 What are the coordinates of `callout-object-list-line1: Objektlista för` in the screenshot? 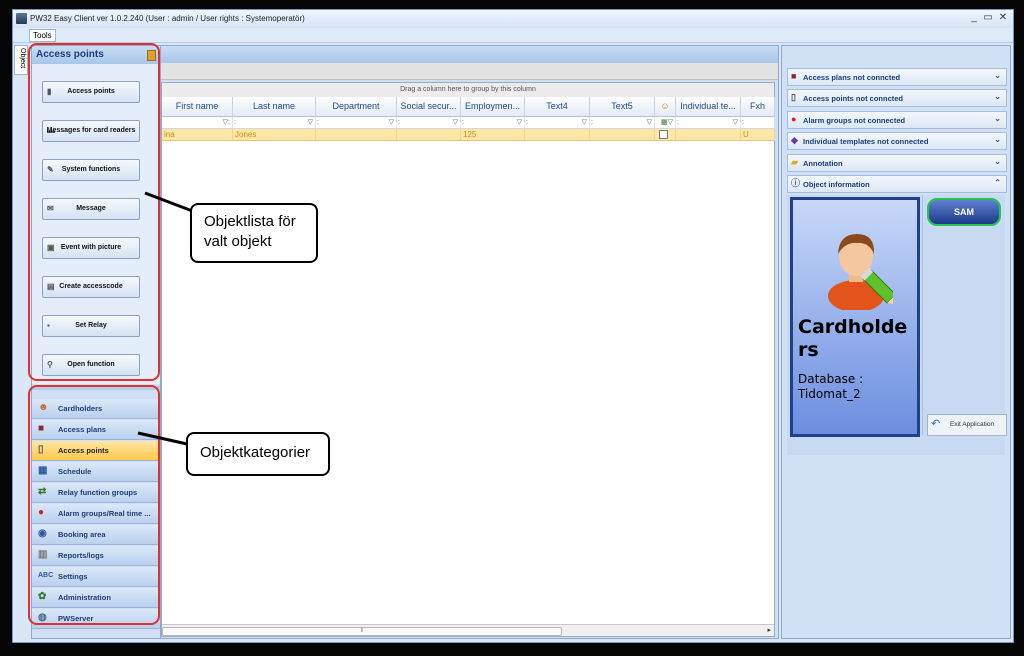 It's located at (250, 221).